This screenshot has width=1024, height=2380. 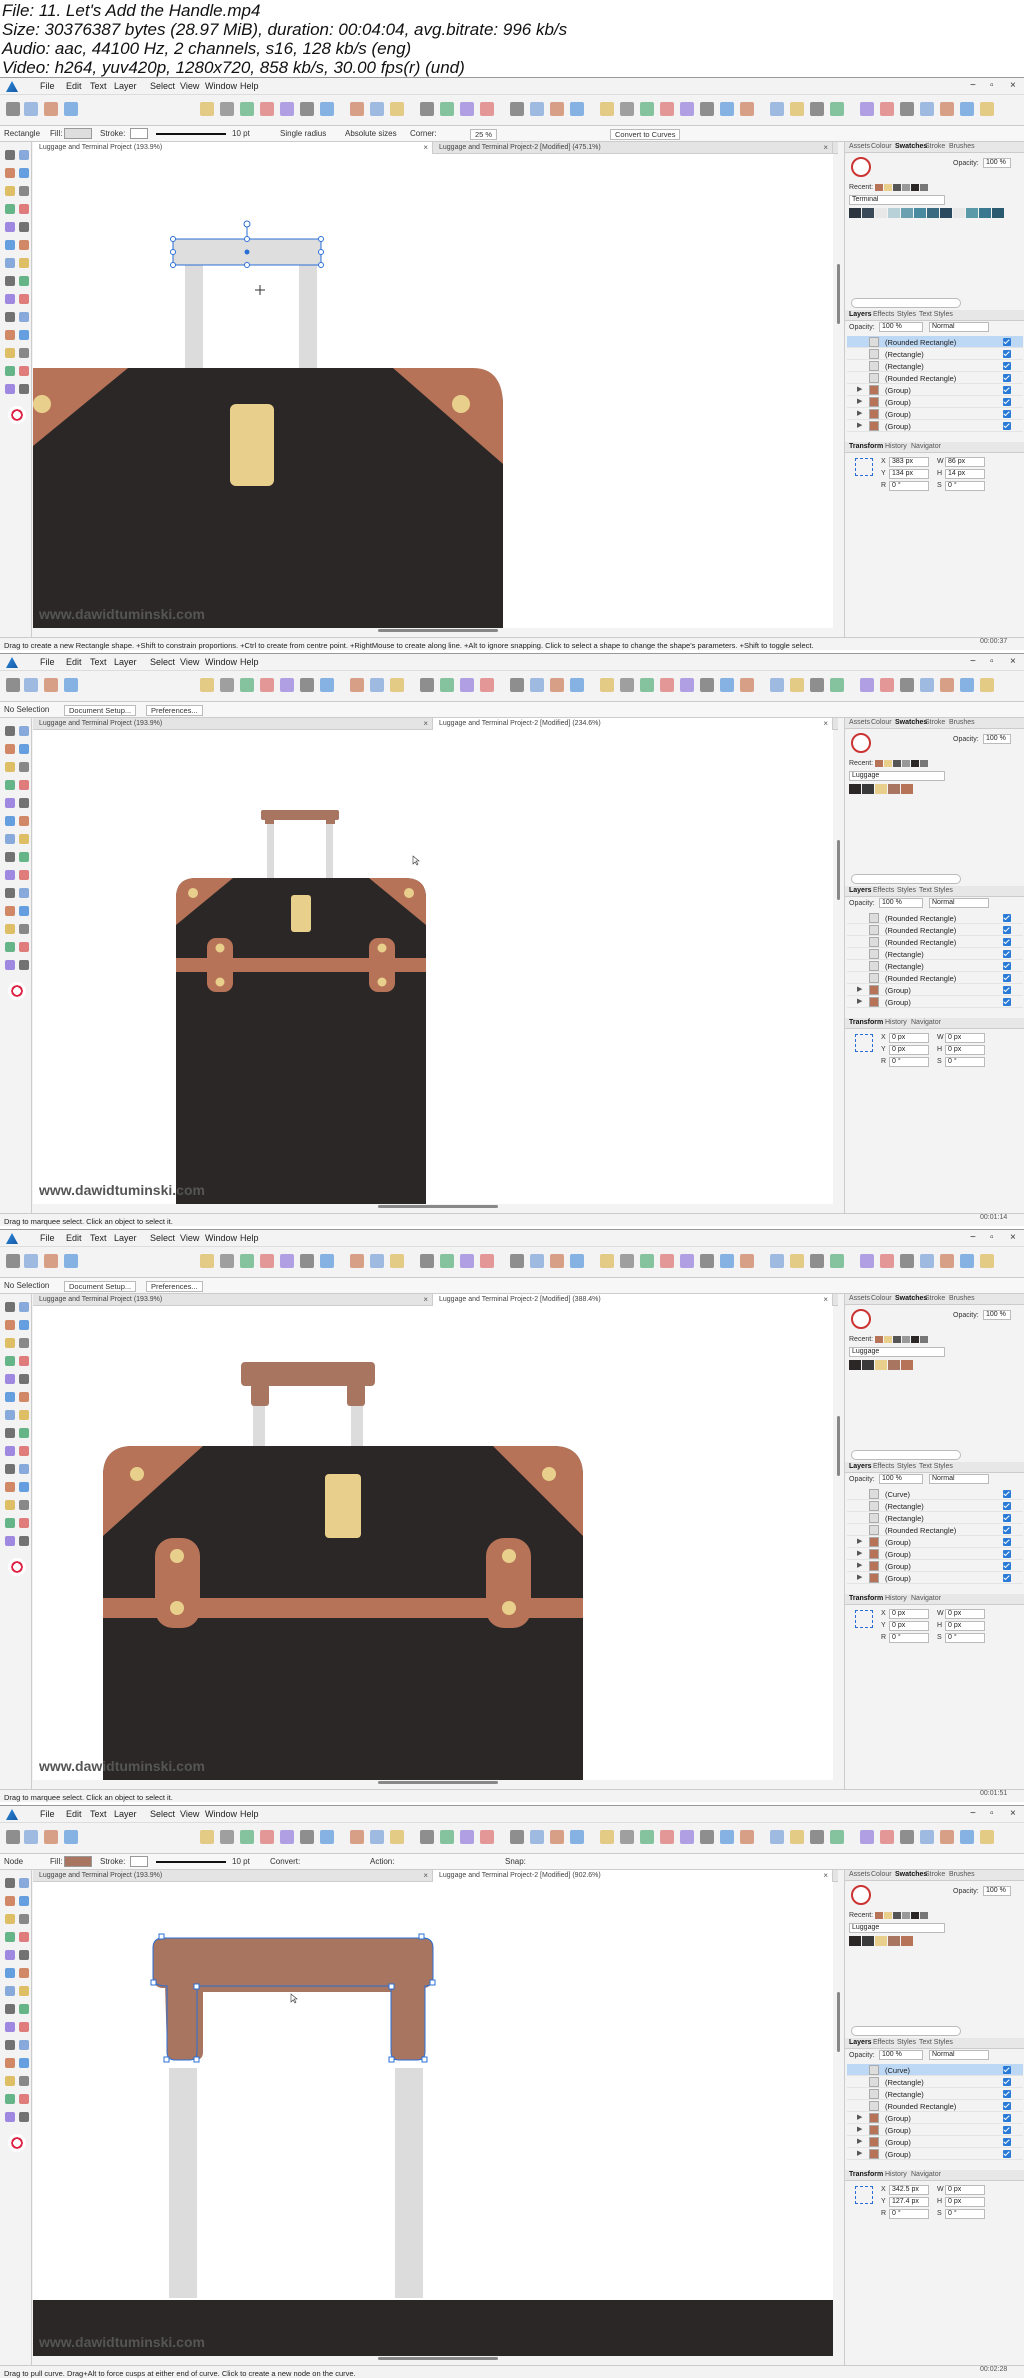 What do you see at coordinates (926, 1598) in the screenshot?
I see `panel-tab: Navigator` at bounding box center [926, 1598].